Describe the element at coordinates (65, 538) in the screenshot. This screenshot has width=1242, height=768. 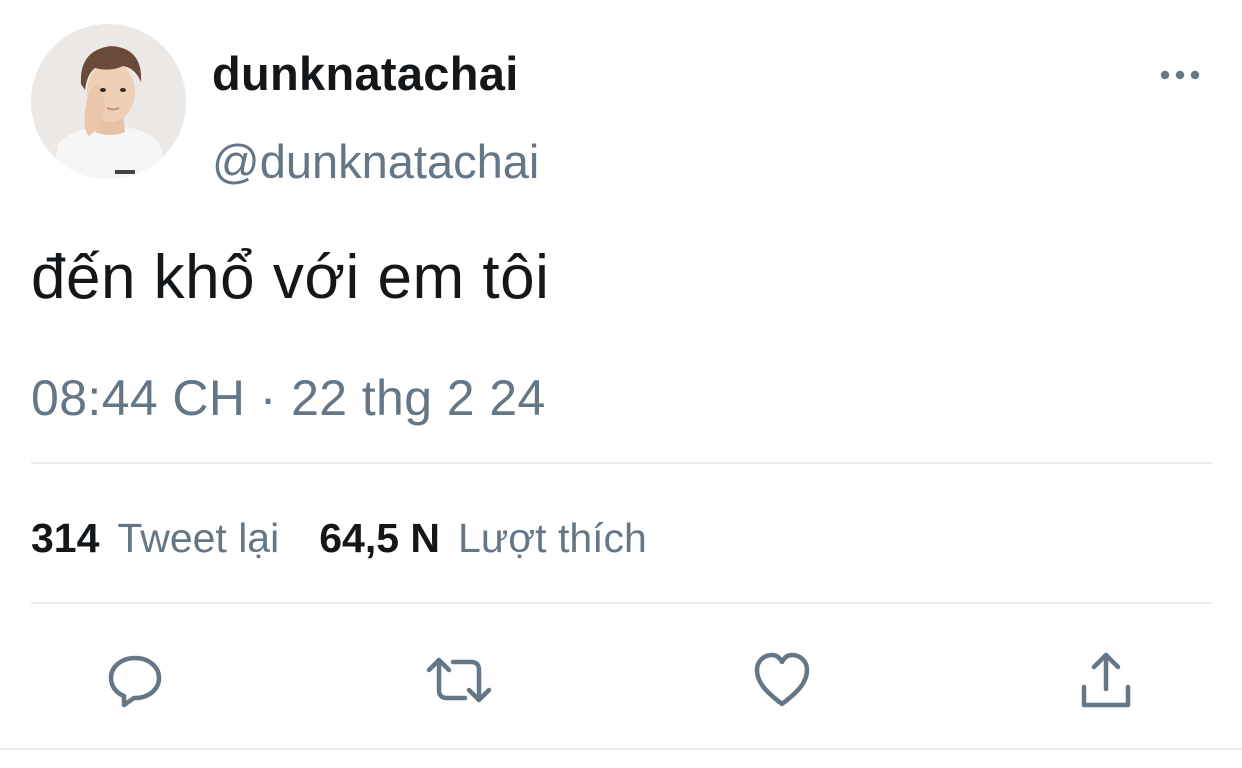
I see `retweets-count: 314` at that location.